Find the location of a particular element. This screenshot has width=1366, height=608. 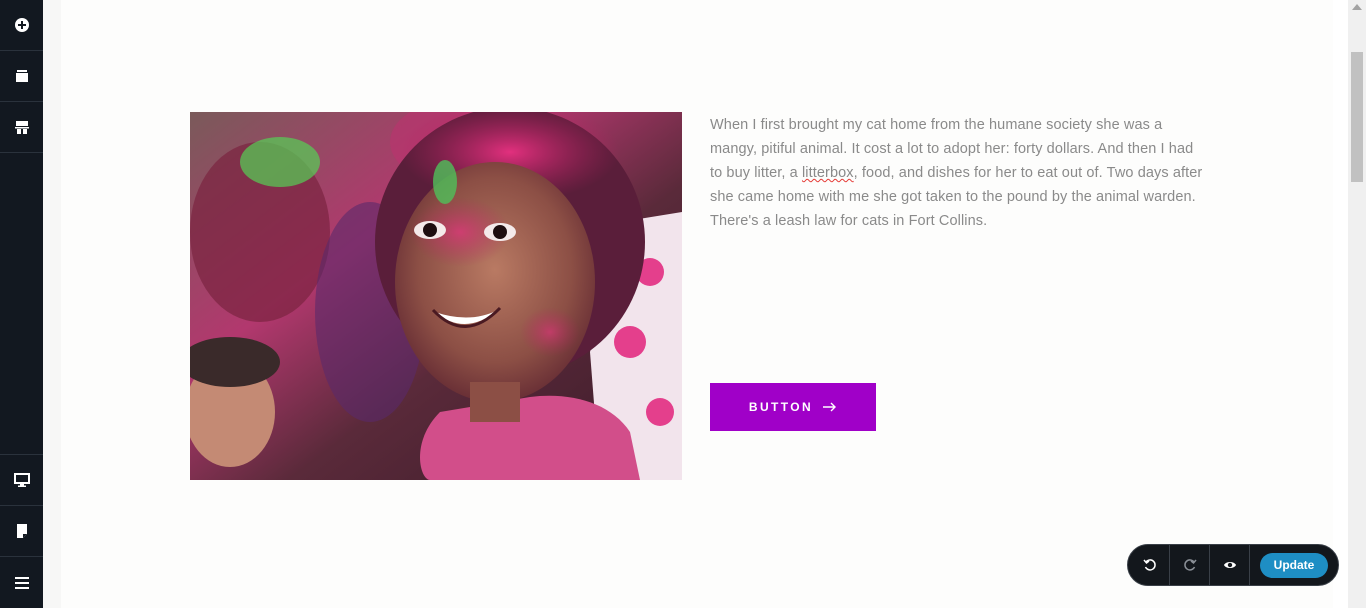

page-icon is located at coordinates (21, 531).